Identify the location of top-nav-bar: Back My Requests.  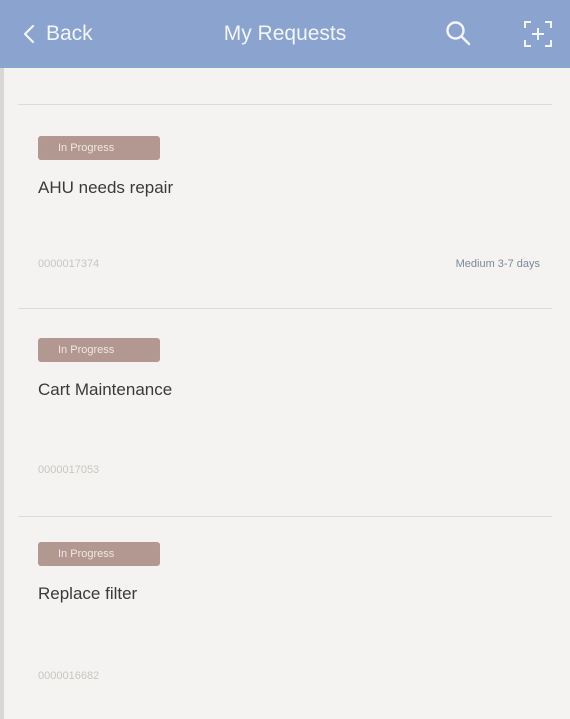
(285, 34).